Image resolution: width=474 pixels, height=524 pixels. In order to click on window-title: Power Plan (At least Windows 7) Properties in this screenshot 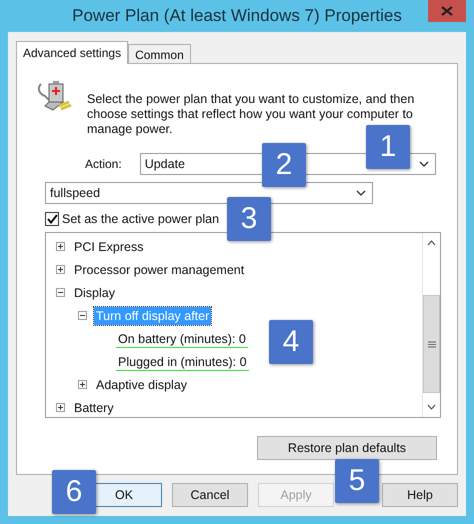, I will do `click(237, 16)`.